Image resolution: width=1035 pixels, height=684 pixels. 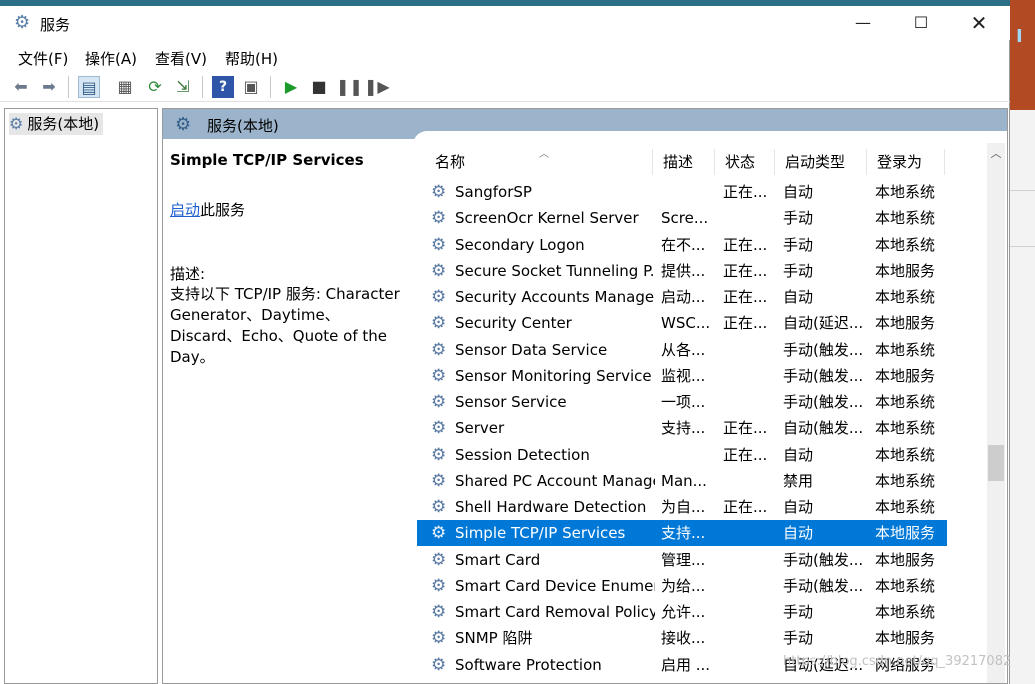 What do you see at coordinates (555, 612) in the screenshot?
I see `service-name: Smart Card Removal Policy` at bounding box center [555, 612].